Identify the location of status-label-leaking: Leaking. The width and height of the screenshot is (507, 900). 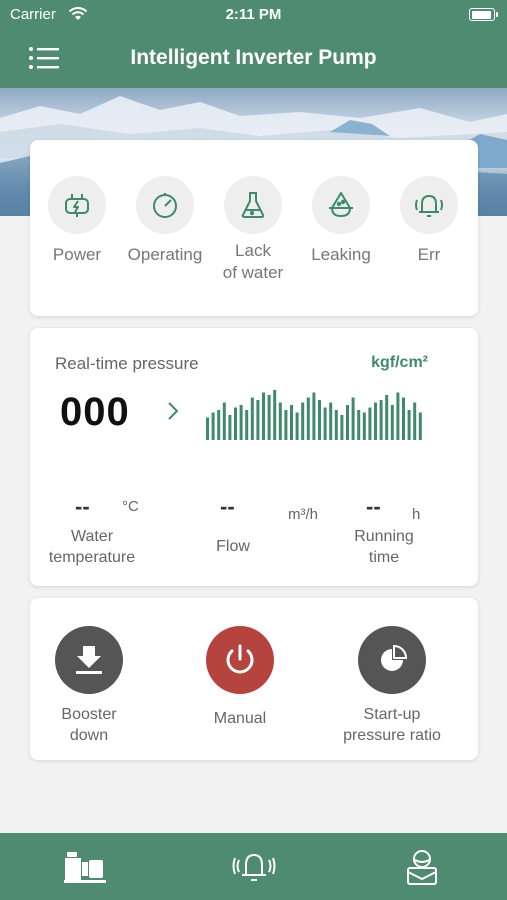
(341, 254).